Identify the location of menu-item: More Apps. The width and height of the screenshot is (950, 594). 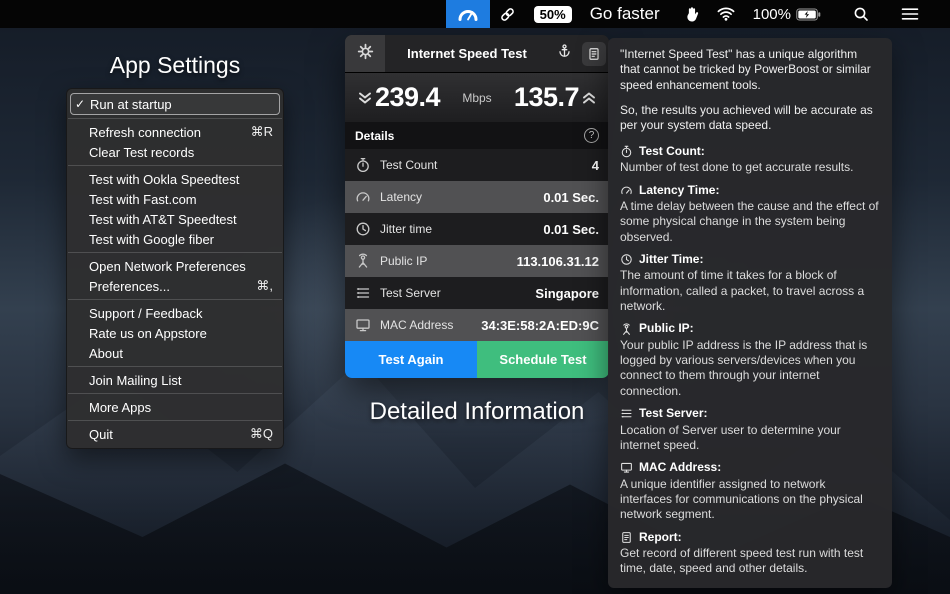
(175, 407).